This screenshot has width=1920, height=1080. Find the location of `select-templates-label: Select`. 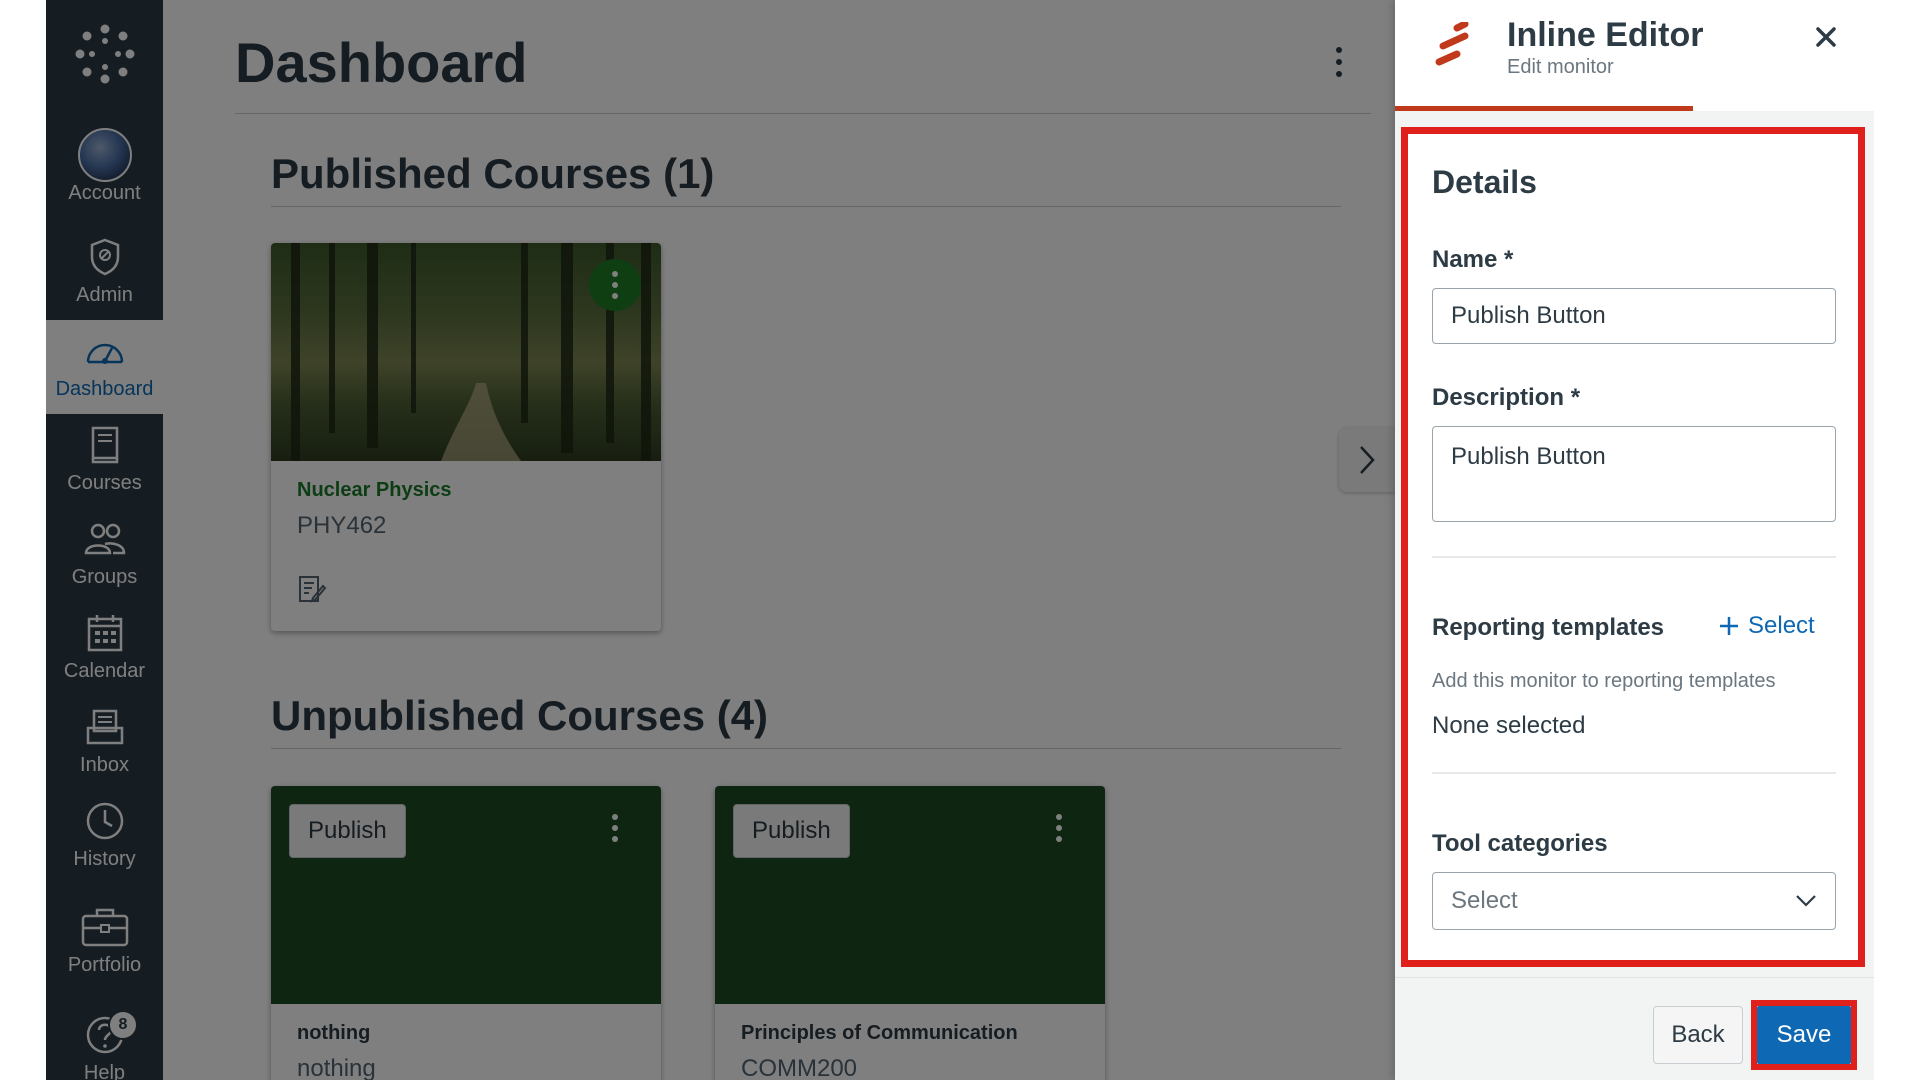

select-templates-label: Select is located at coordinates (1781, 625).